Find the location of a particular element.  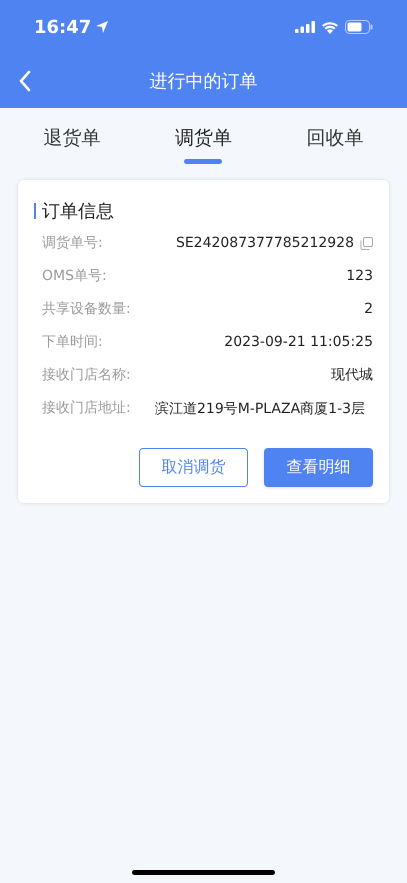

tab: 回收单 is located at coordinates (335, 144).